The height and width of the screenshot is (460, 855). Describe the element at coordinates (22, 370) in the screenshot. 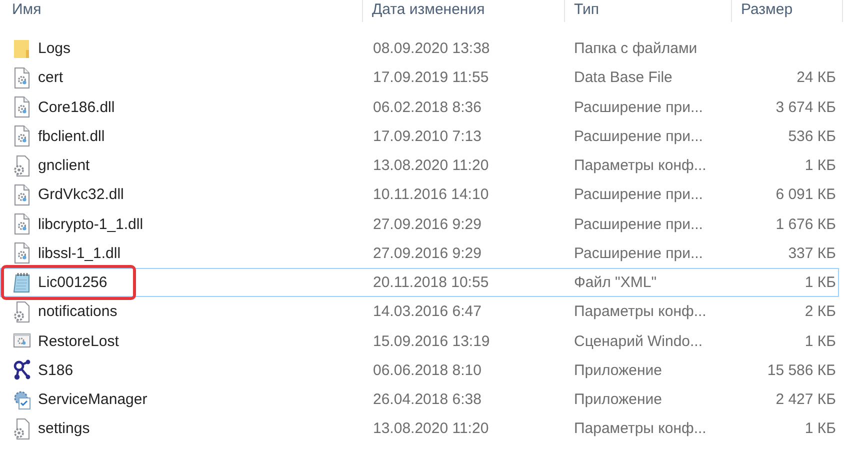

I see `nodes-icon` at that location.